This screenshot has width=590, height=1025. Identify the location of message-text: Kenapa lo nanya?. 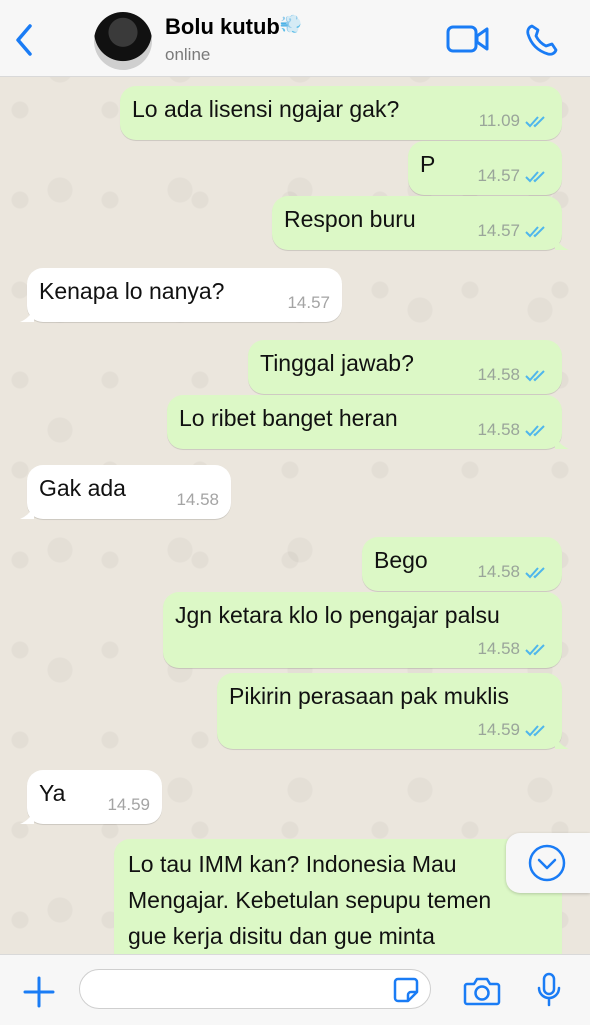
(132, 291).